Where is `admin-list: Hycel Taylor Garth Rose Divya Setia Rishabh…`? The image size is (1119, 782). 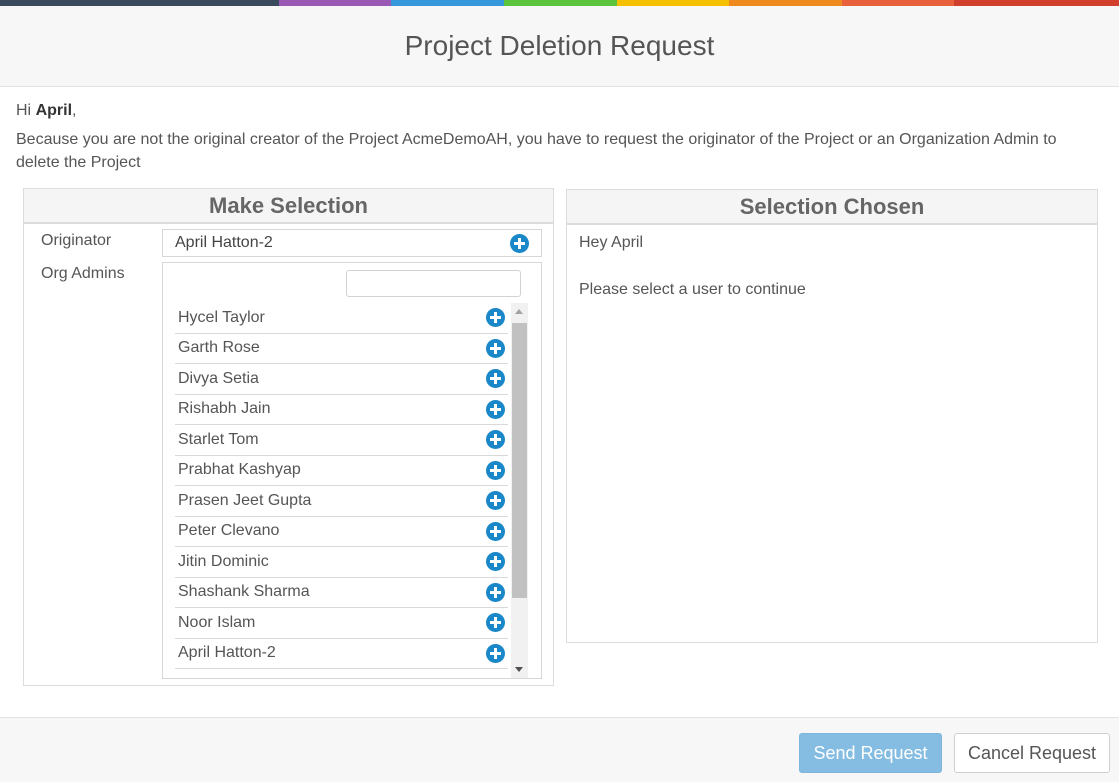 admin-list: Hycel Taylor Garth Rose Divya Setia Rishabh… is located at coordinates (341, 490).